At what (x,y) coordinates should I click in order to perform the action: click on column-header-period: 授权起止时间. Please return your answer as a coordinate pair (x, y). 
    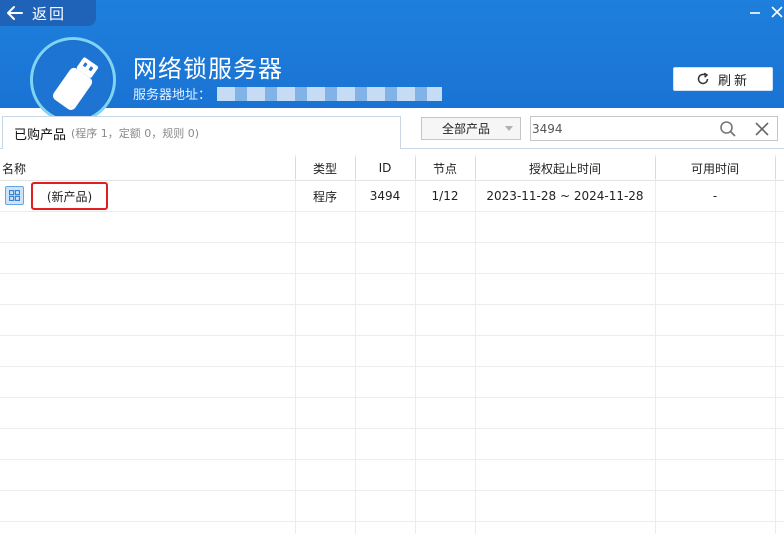
    Looking at the image, I should click on (565, 168).